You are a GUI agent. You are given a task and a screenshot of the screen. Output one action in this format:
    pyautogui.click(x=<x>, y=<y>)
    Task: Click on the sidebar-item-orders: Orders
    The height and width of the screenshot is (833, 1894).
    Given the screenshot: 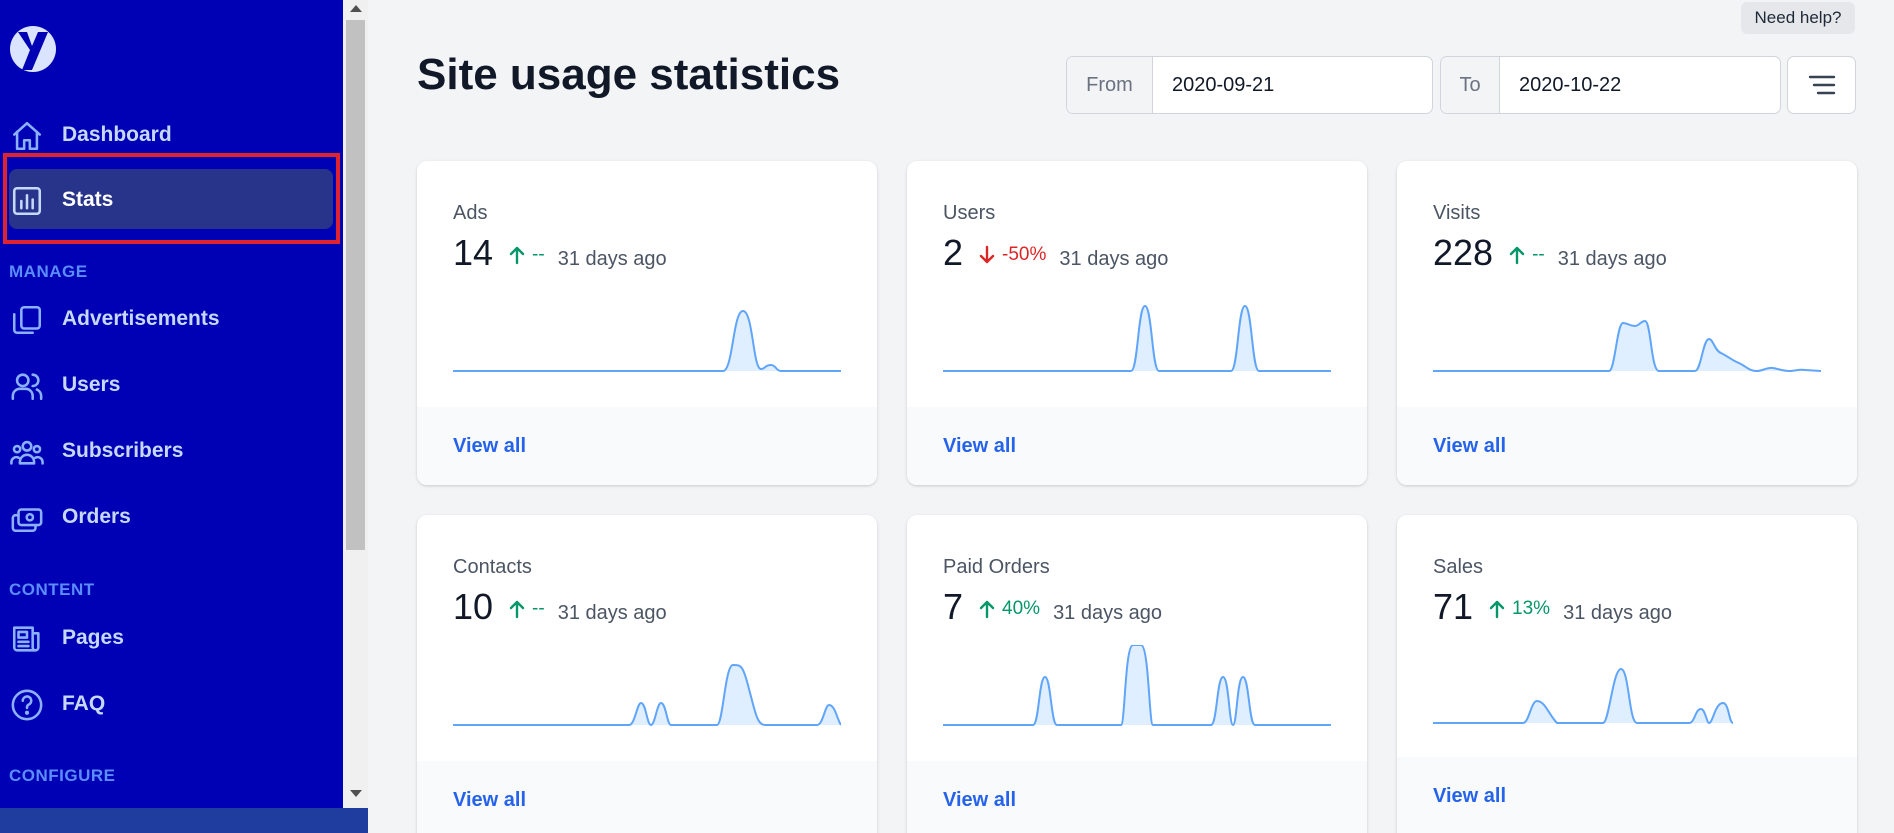 What is the action you would take?
    pyautogui.click(x=171, y=517)
    